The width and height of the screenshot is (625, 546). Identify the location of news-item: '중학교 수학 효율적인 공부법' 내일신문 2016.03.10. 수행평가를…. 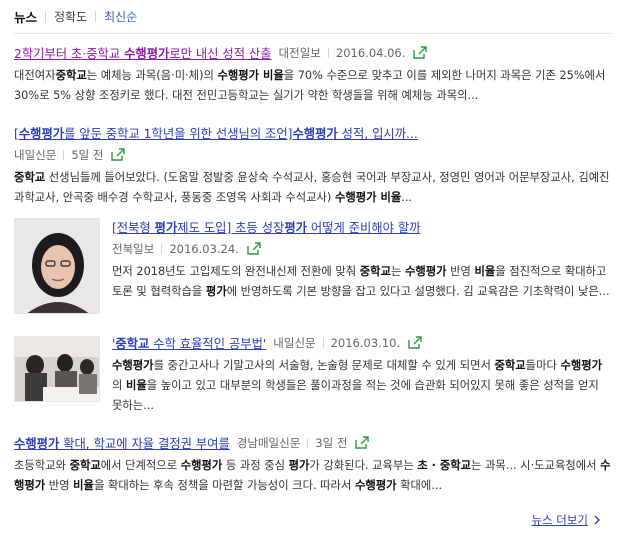
(312, 375).